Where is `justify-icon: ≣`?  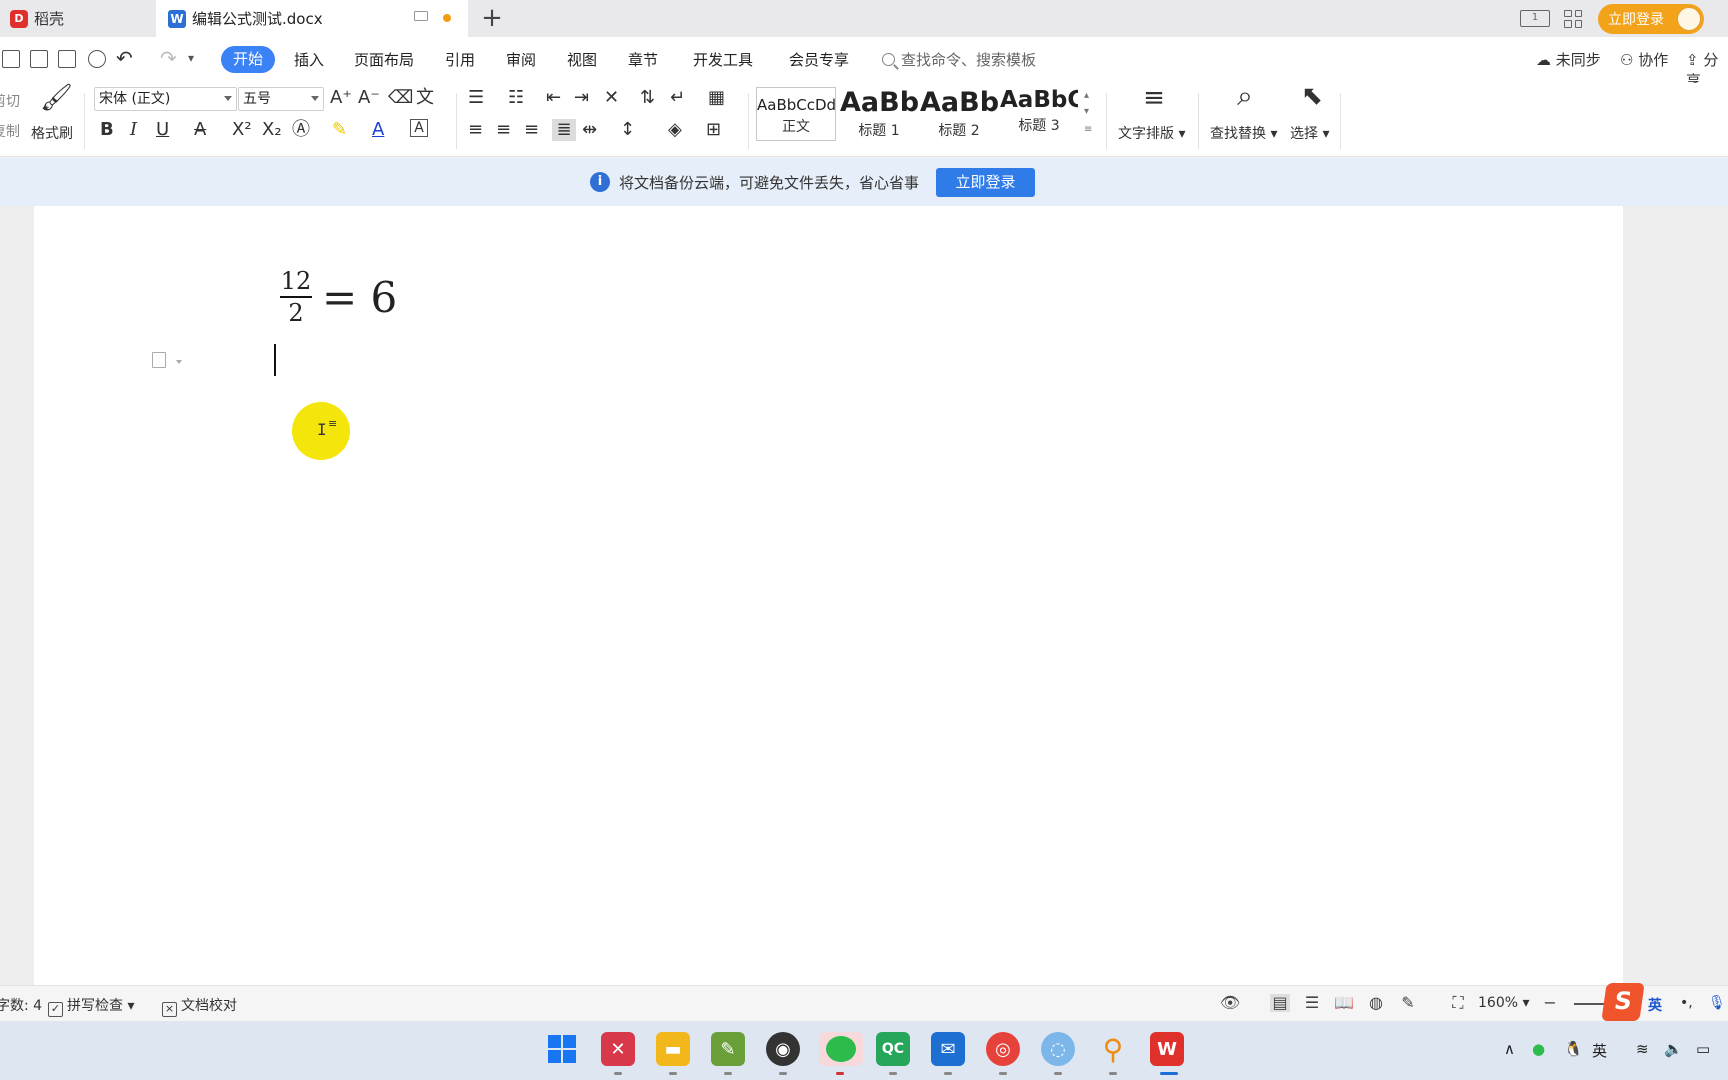
justify-icon: ≣ is located at coordinates (564, 130).